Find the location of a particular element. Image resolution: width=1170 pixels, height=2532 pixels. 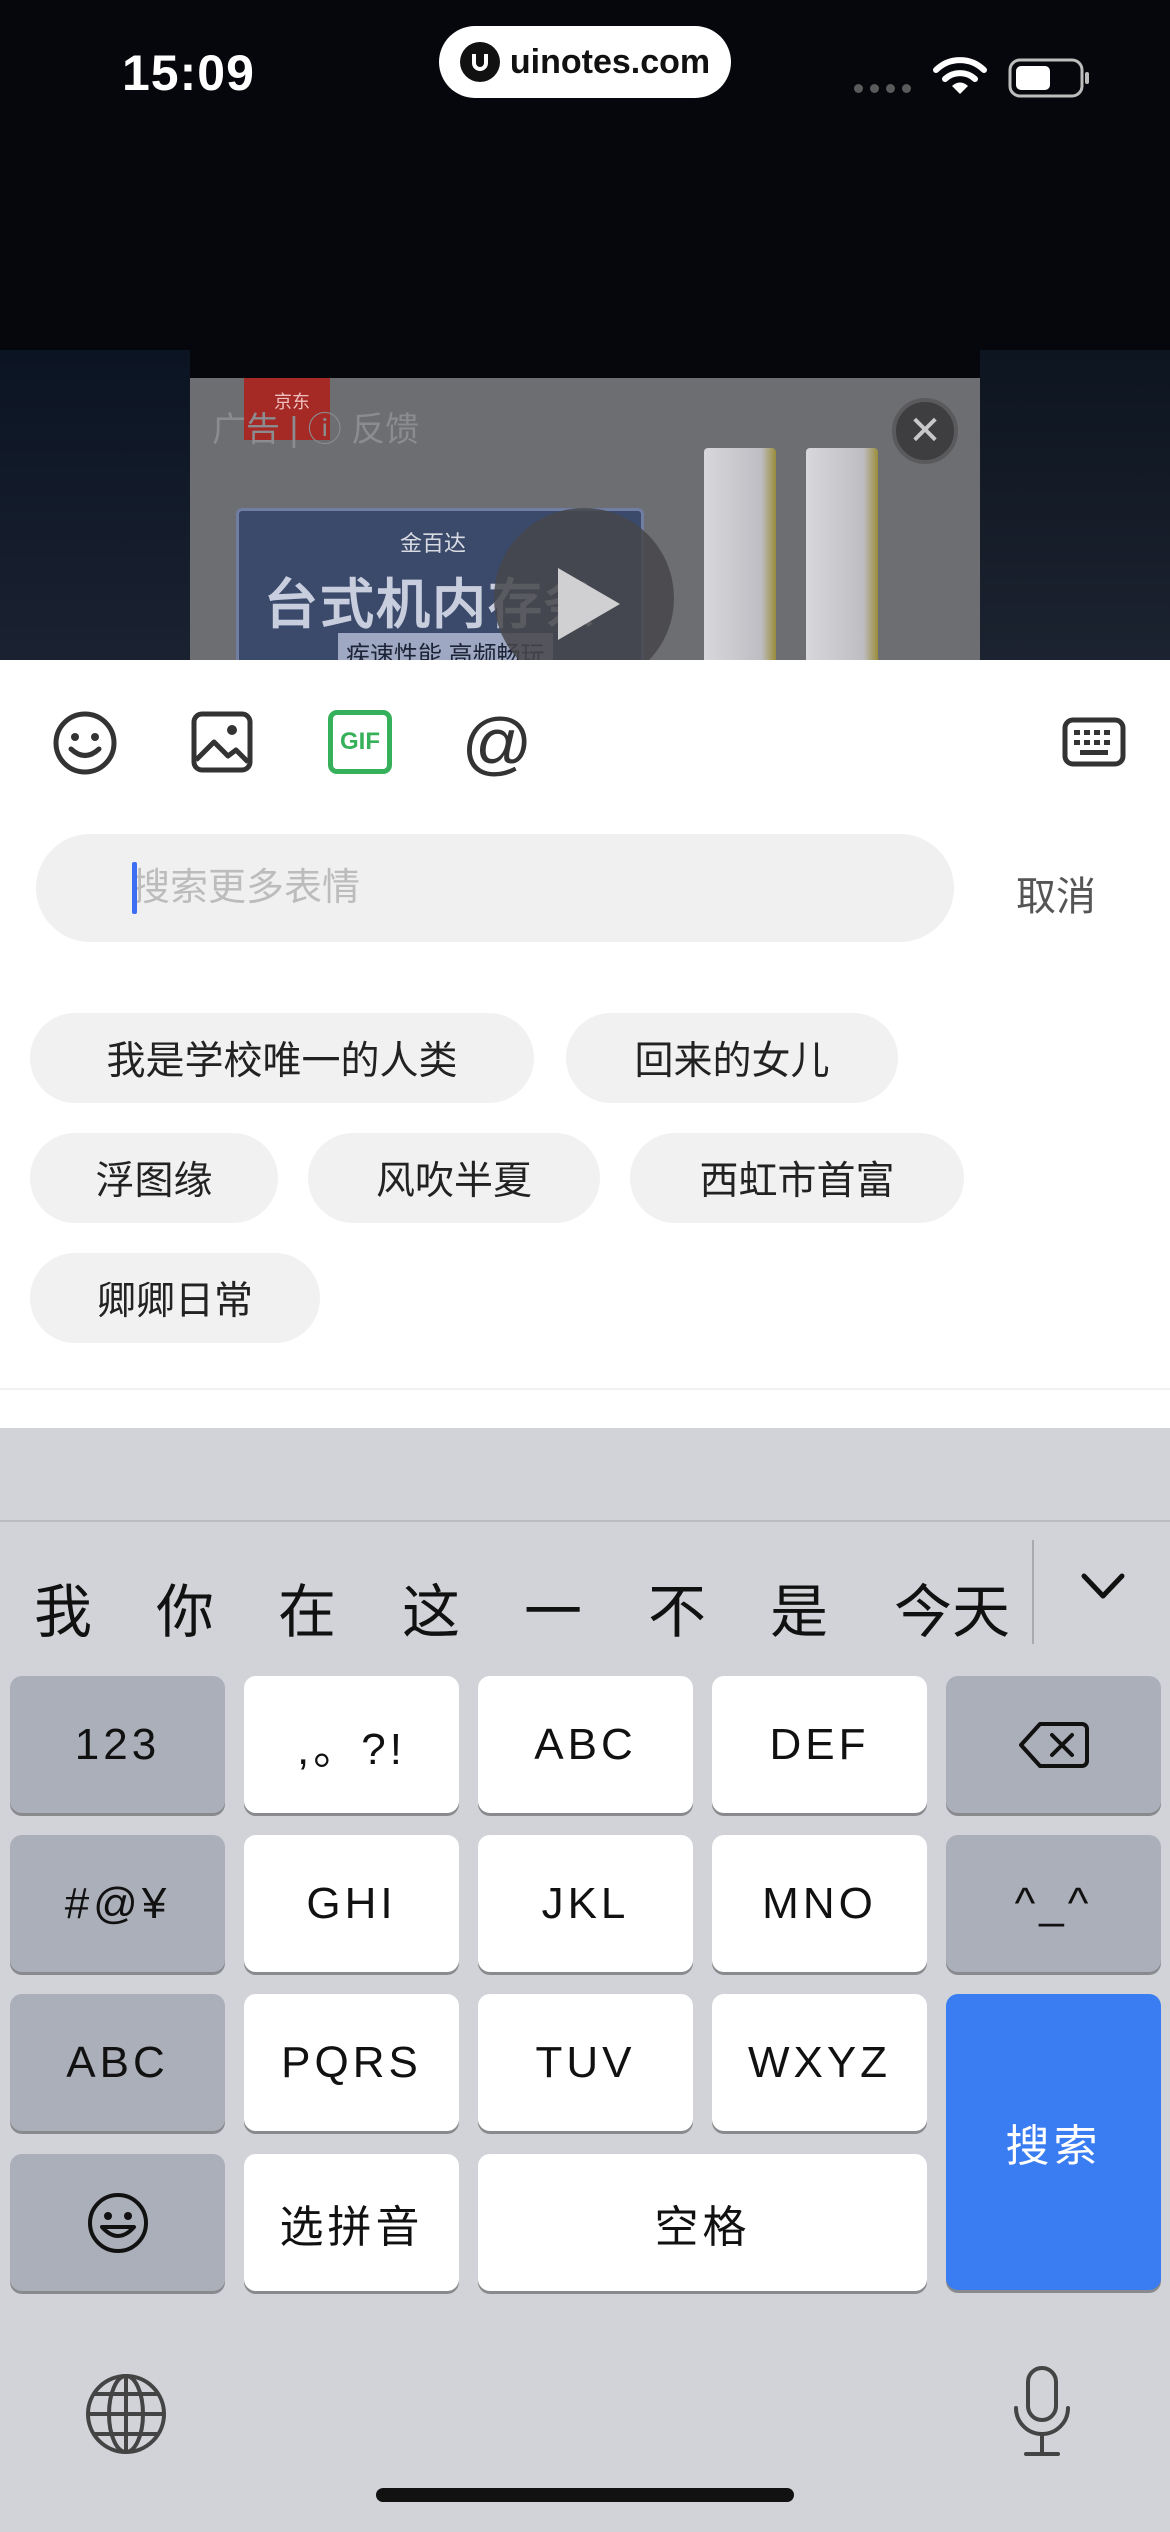

ad-banner: 京东 广告 | ⓘ 反馈 金百达 台式机内存条 疾速性能 高频畅玩 is located at coordinates (585, 519).